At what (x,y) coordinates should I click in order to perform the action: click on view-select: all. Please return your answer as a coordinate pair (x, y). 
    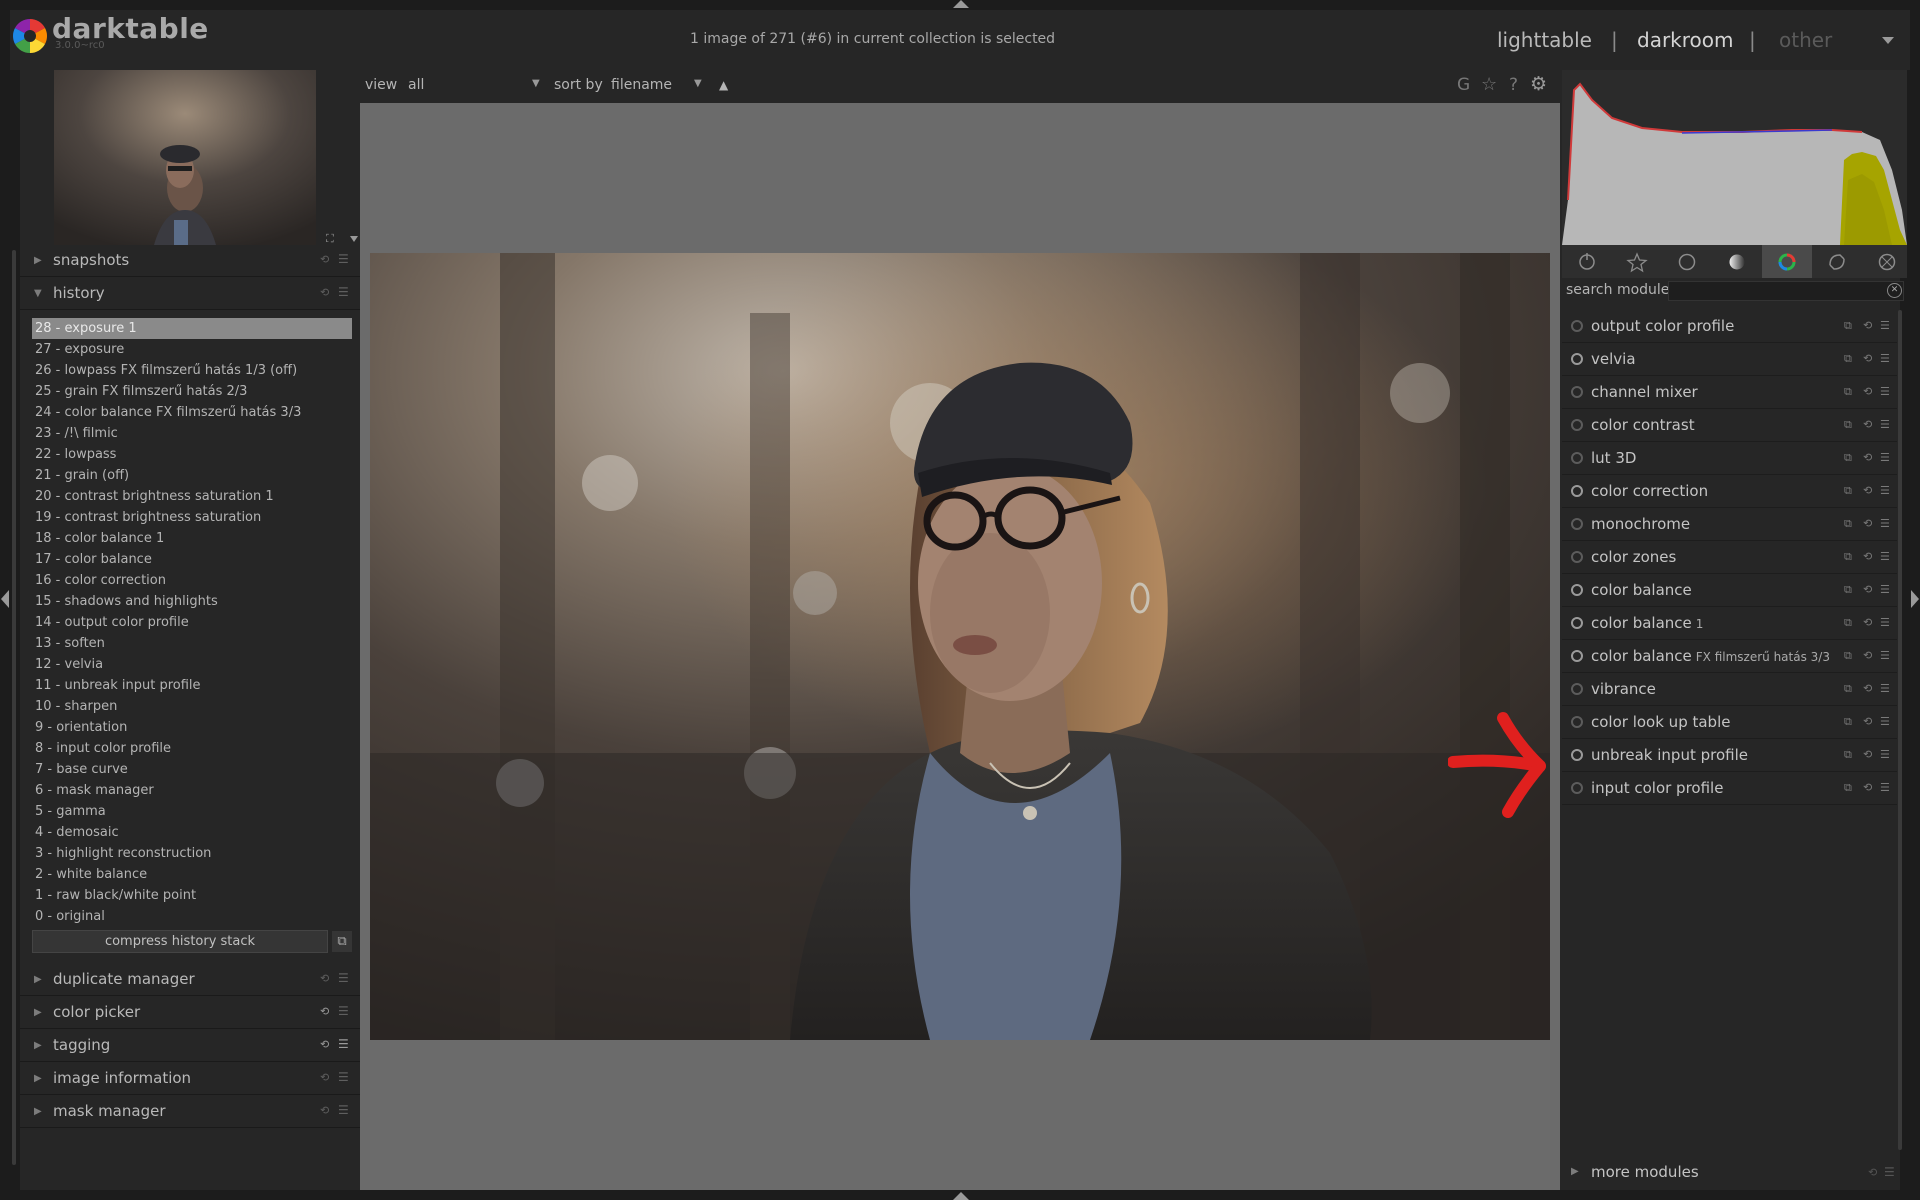
    Looking at the image, I should click on (416, 85).